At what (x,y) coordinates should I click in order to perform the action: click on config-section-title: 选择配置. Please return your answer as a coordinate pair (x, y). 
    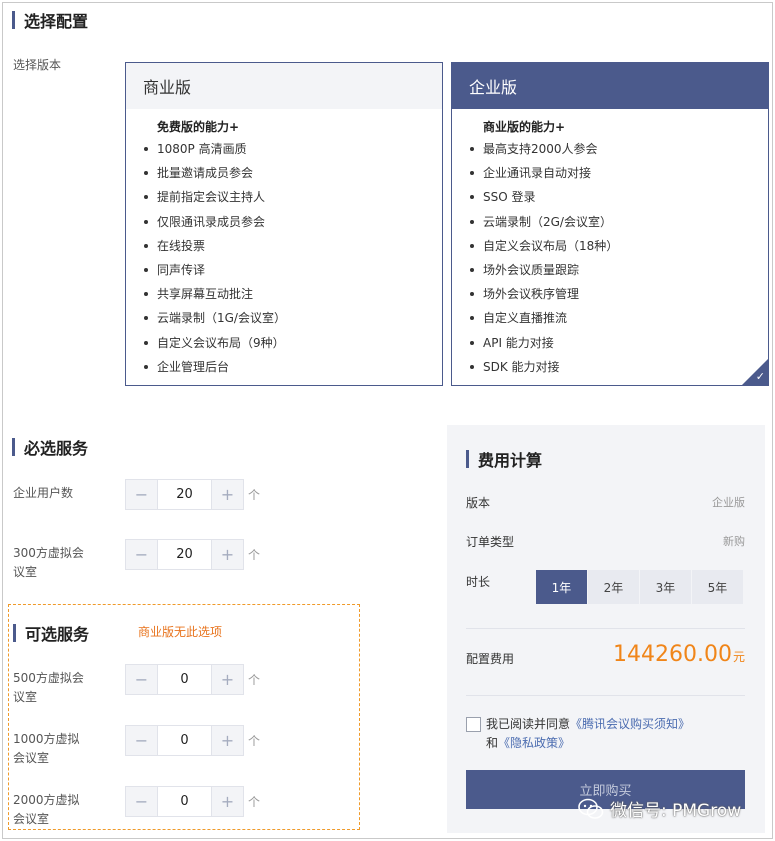
    Looking at the image, I should click on (50, 20).